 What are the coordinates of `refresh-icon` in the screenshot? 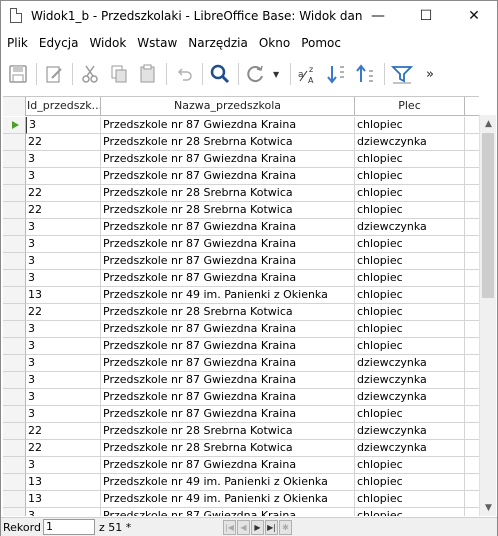 It's located at (256, 74).